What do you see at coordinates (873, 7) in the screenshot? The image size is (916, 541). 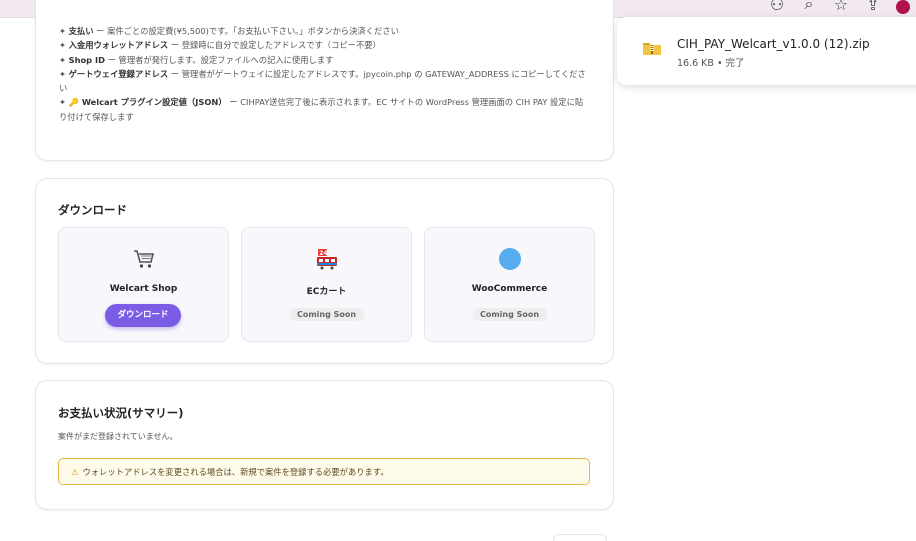 I see `share-icon: ⇪` at bounding box center [873, 7].